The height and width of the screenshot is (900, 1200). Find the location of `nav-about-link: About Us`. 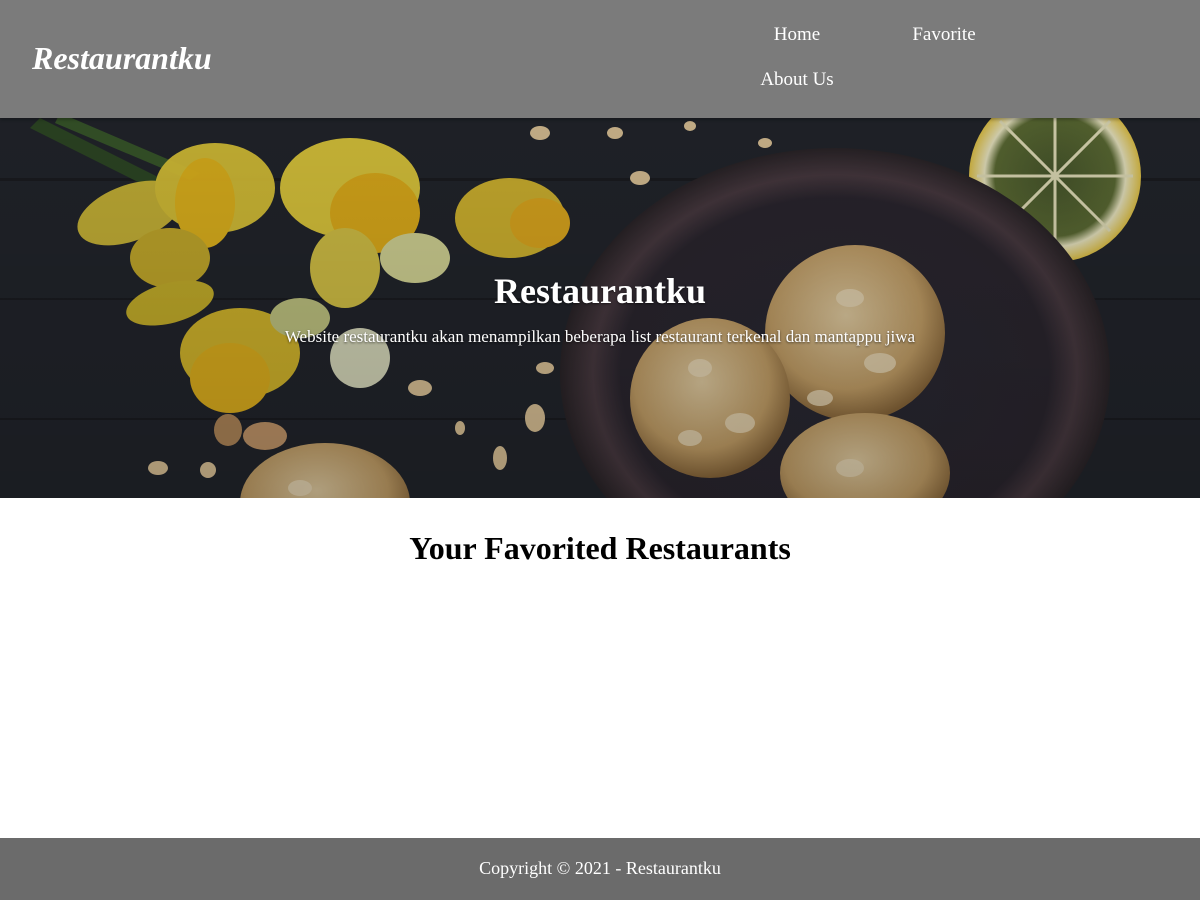

nav-about-link: About Us is located at coordinates (797, 80).